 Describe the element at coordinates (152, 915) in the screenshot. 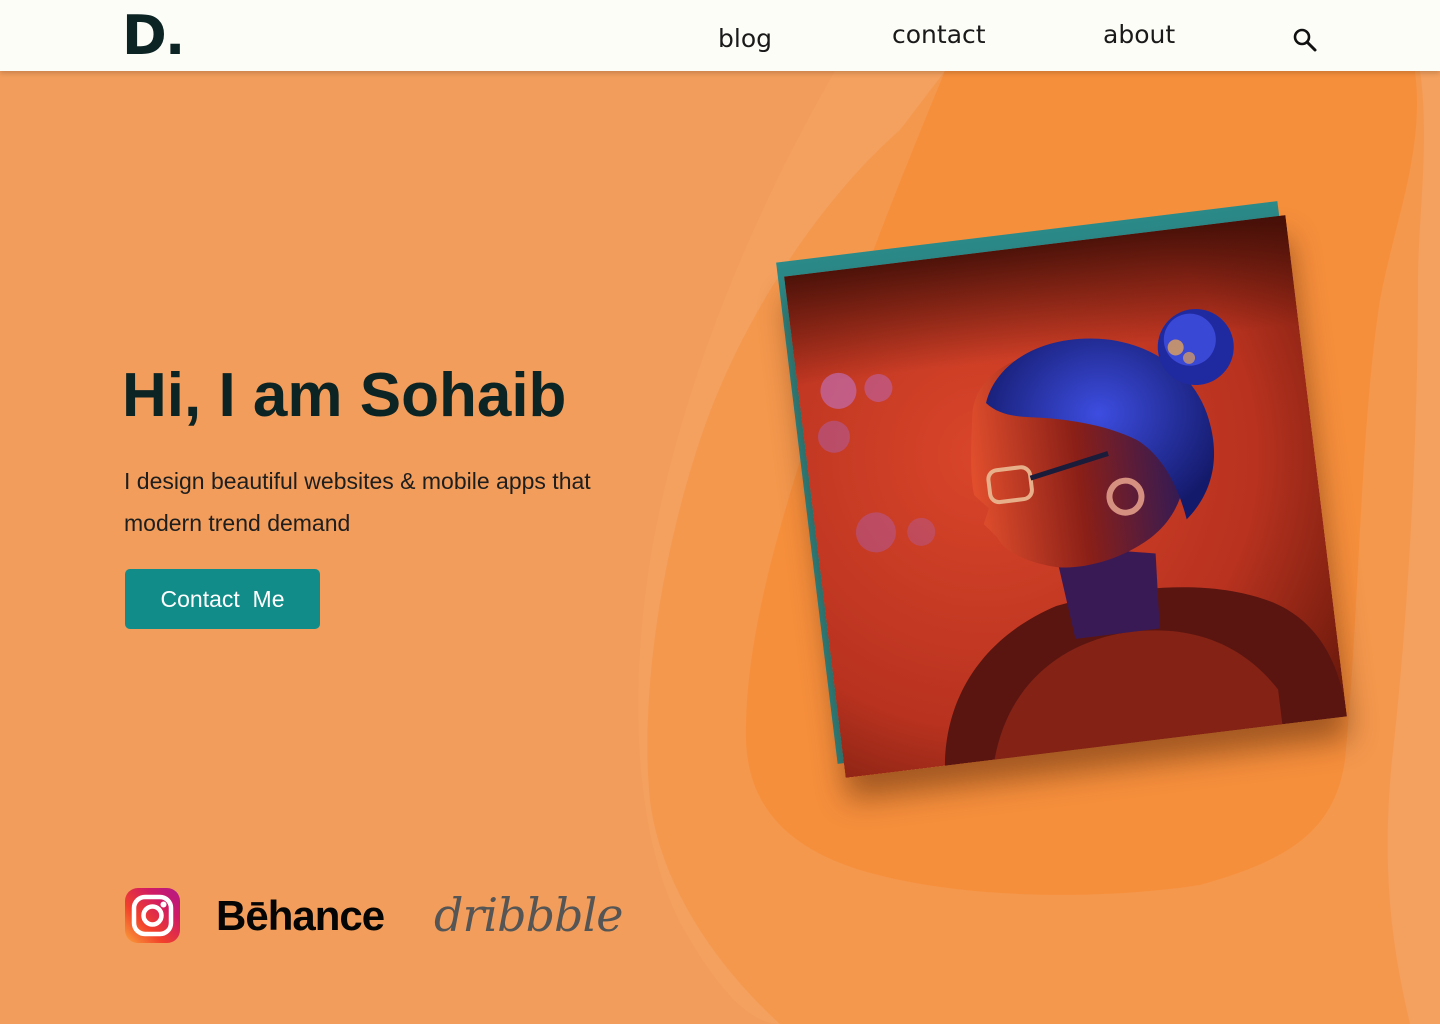

I see `instagram-icon` at that location.